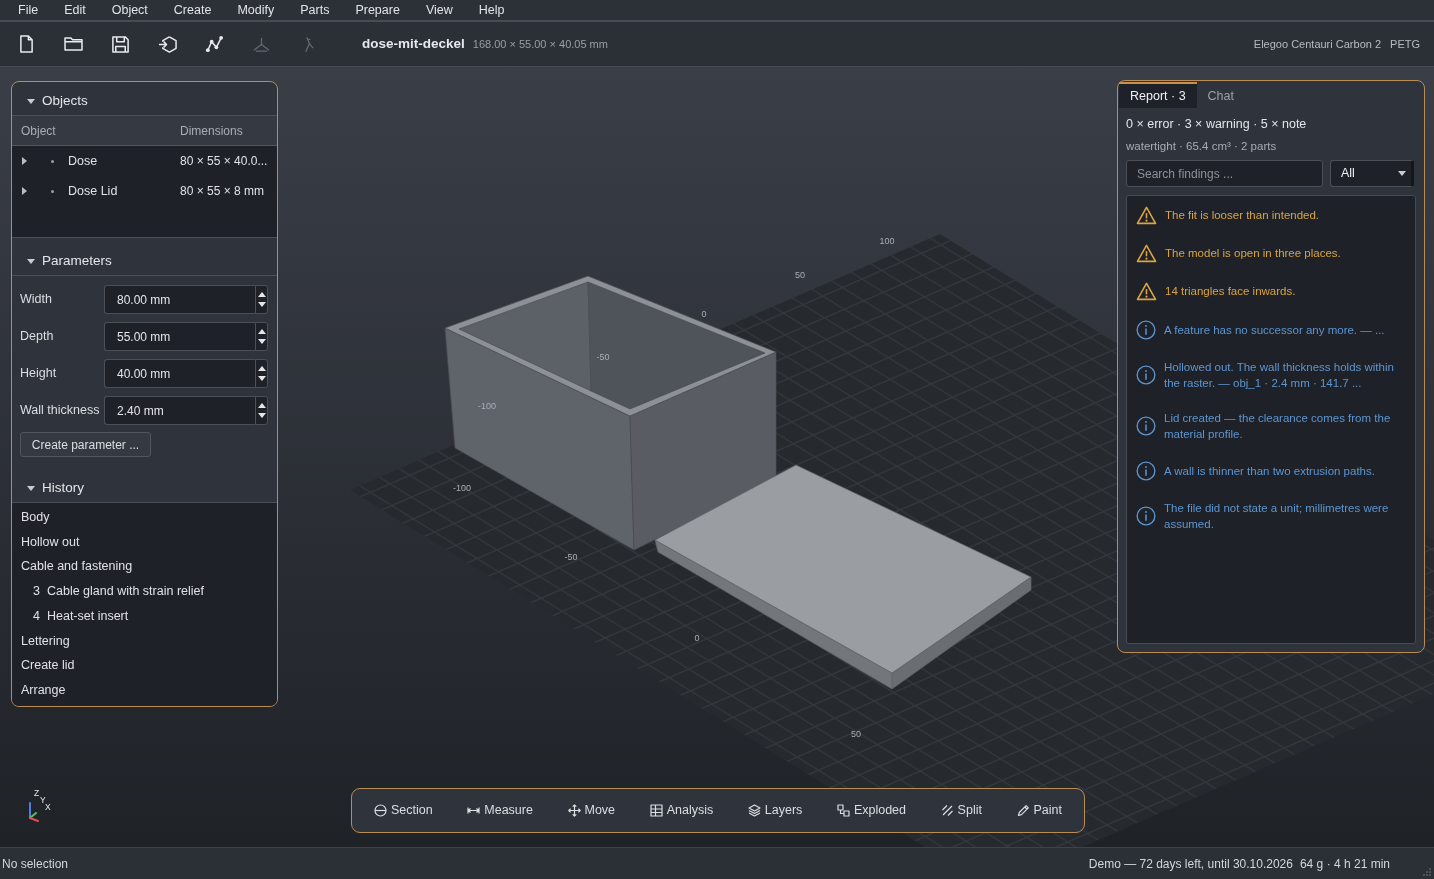 This screenshot has width=1434, height=879. What do you see at coordinates (439, 10) in the screenshot?
I see `menu-item: View` at bounding box center [439, 10].